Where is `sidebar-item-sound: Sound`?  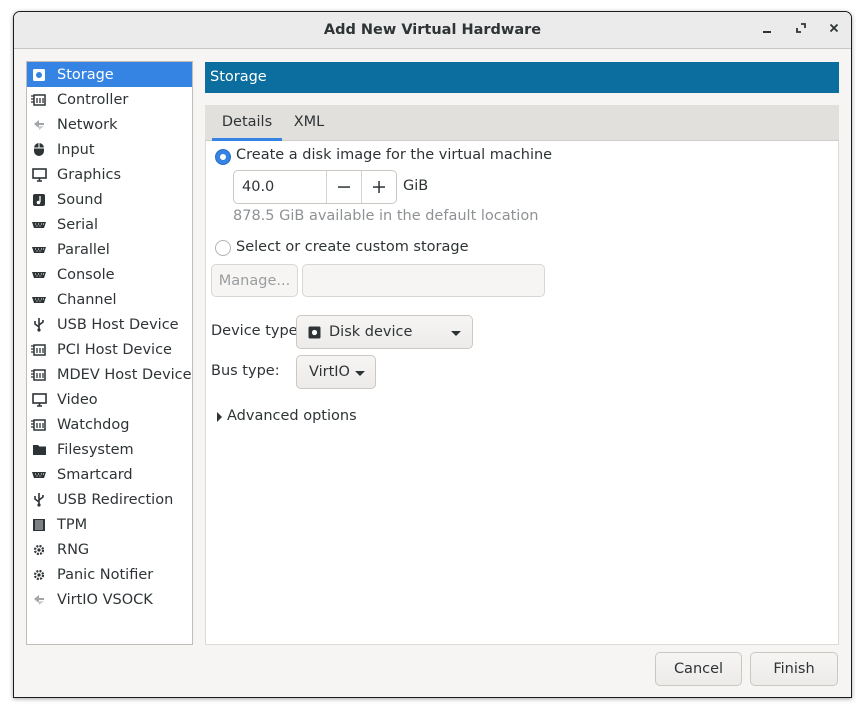
sidebar-item-sound: Sound is located at coordinates (109, 199).